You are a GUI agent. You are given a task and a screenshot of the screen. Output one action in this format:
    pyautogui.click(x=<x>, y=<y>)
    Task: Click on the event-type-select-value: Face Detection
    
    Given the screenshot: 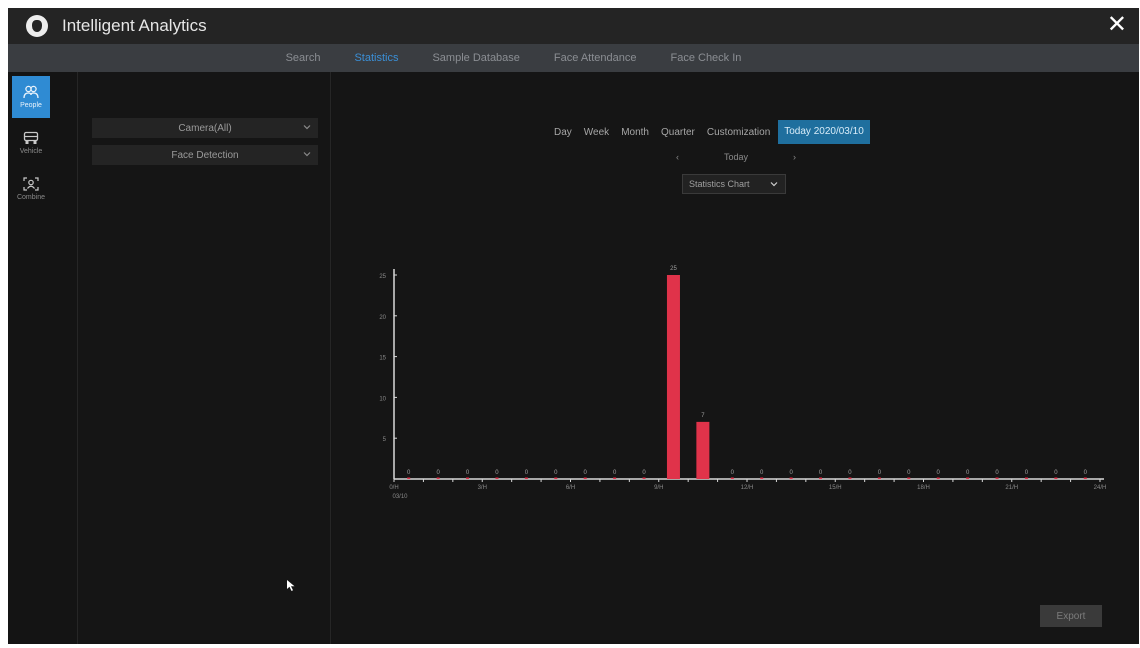 What is the action you would take?
    pyautogui.click(x=205, y=155)
    